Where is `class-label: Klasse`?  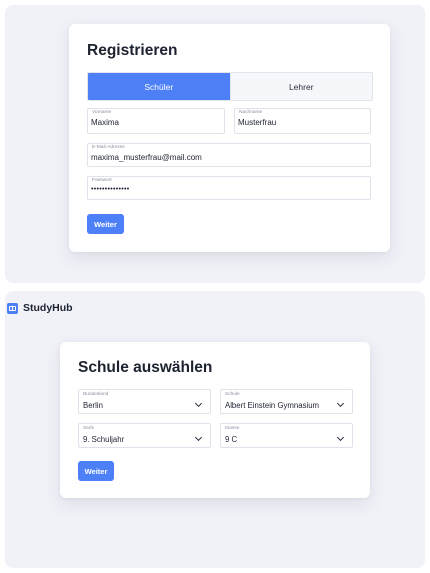
class-label: Klasse is located at coordinates (232, 428).